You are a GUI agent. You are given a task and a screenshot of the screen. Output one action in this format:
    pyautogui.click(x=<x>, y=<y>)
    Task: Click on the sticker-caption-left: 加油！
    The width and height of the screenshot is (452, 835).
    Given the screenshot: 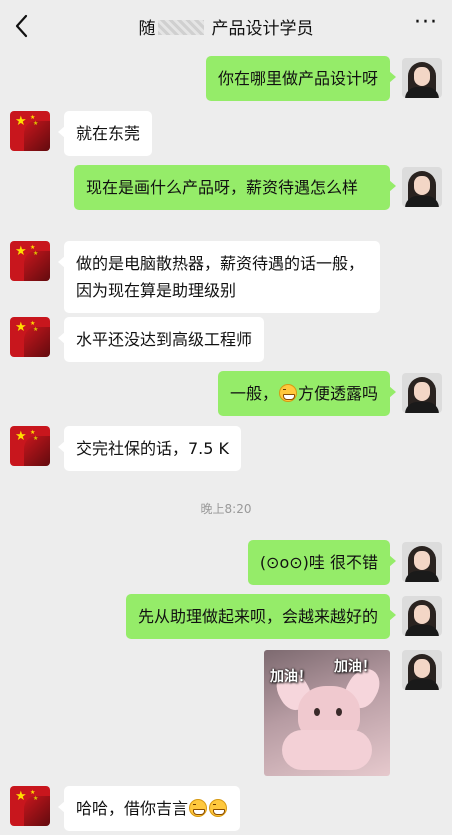 What is the action you would take?
    pyautogui.click(x=291, y=677)
    